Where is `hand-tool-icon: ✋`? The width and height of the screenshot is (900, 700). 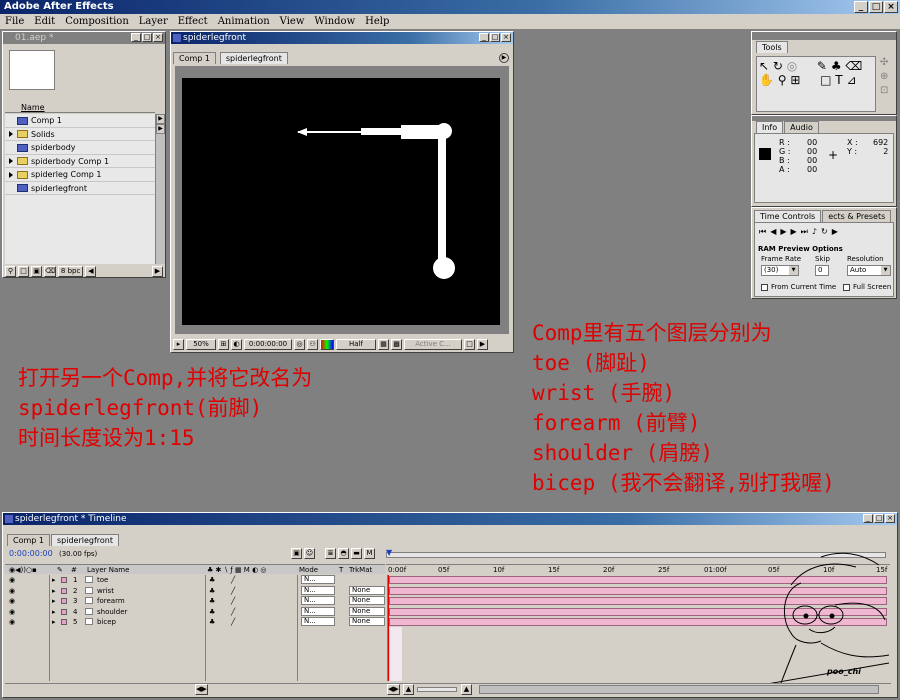 hand-tool-icon: ✋ is located at coordinates (766, 80).